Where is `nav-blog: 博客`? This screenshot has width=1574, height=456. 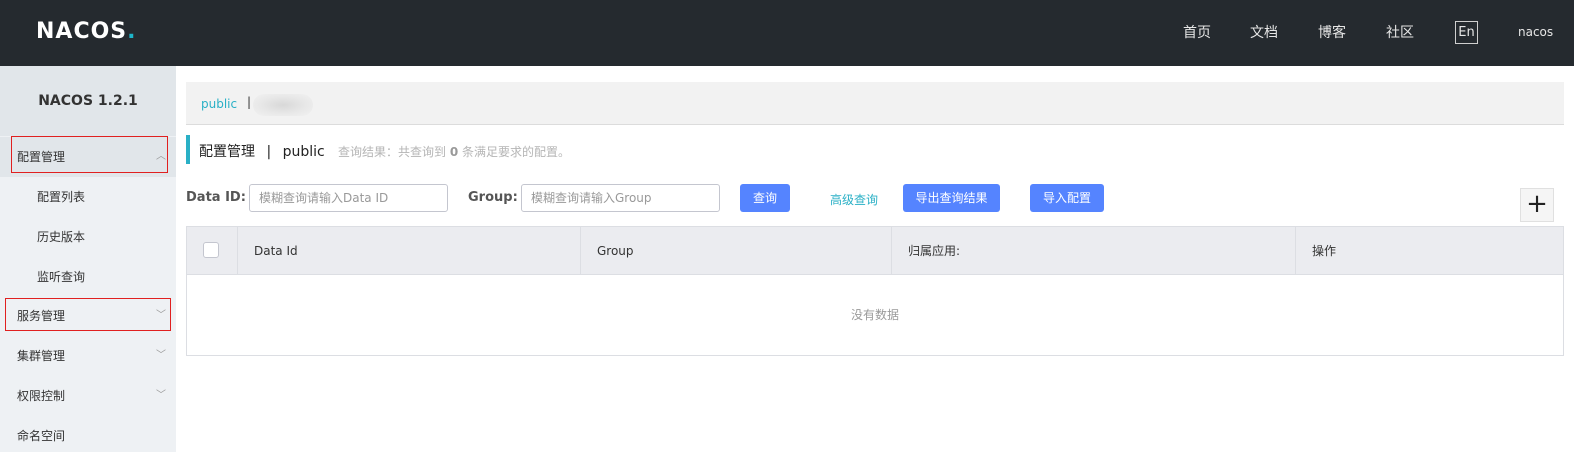
nav-blog: 博客 is located at coordinates (1332, 32).